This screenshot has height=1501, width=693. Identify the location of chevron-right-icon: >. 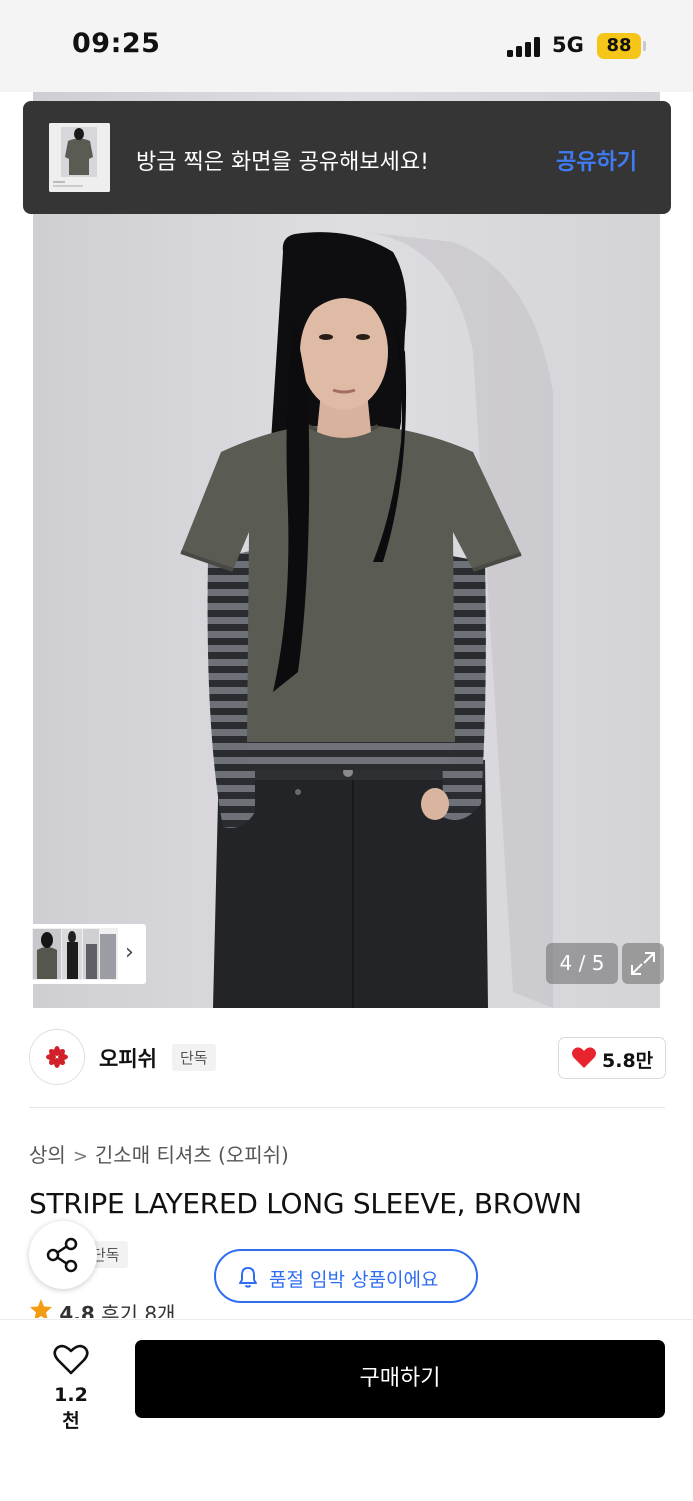
(80, 1156).